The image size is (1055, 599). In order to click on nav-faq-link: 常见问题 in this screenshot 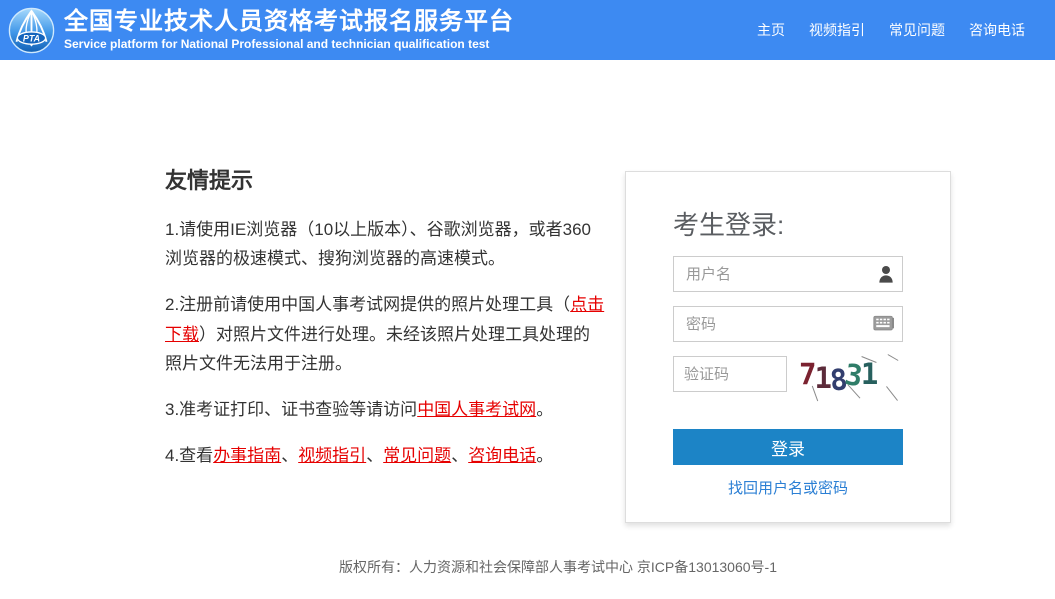, I will do `click(917, 30)`.